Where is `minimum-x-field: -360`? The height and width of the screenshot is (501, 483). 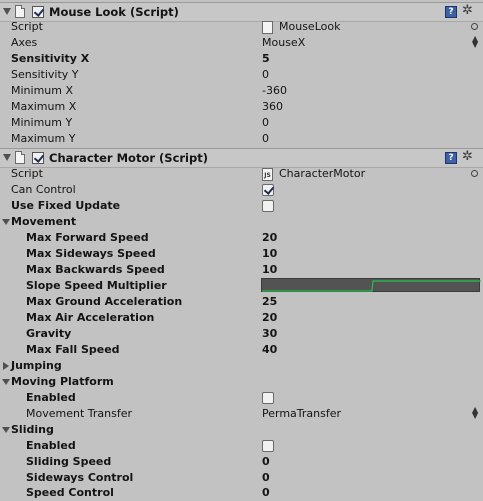 minimum-x-field: -360 is located at coordinates (274, 90).